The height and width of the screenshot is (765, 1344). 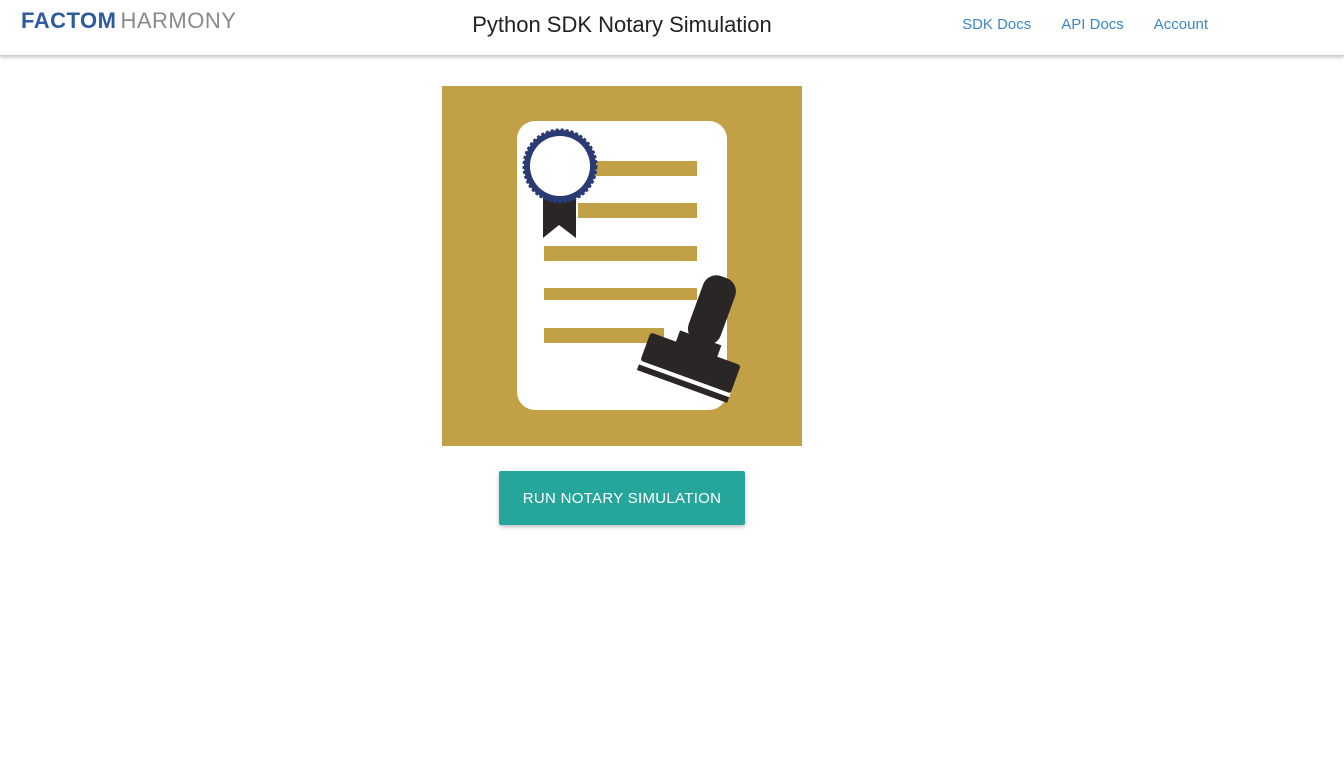 What do you see at coordinates (996, 25) in the screenshot?
I see `nav-link-sdk-docs: SDK Docs` at bounding box center [996, 25].